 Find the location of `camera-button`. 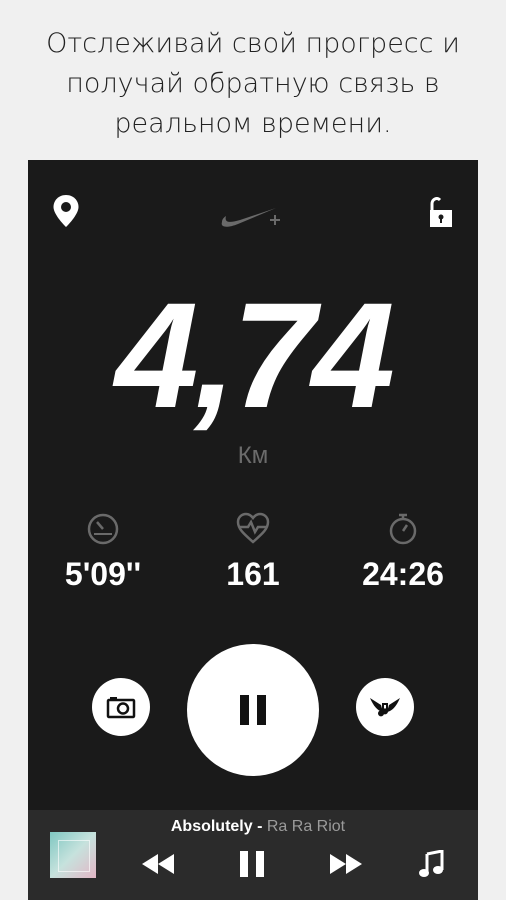

camera-button is located at coordinates (121, 707).